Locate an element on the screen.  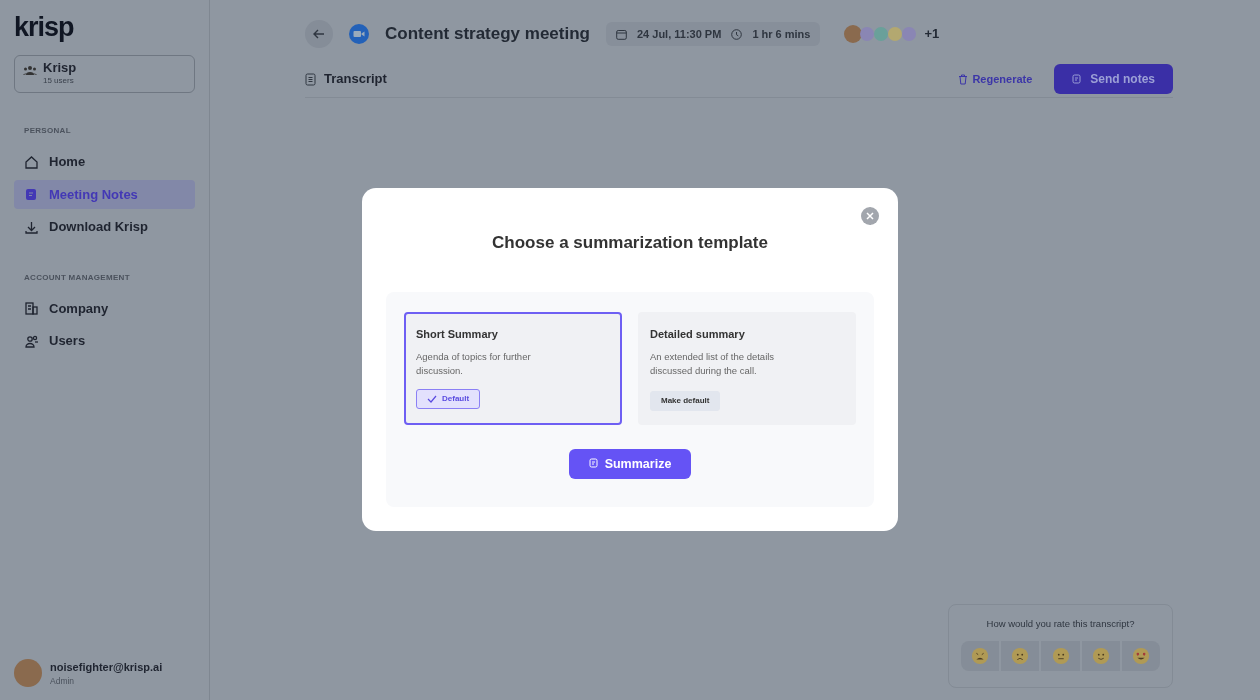
send-notes-button: Send notes is located at coordinates (1113, 79).